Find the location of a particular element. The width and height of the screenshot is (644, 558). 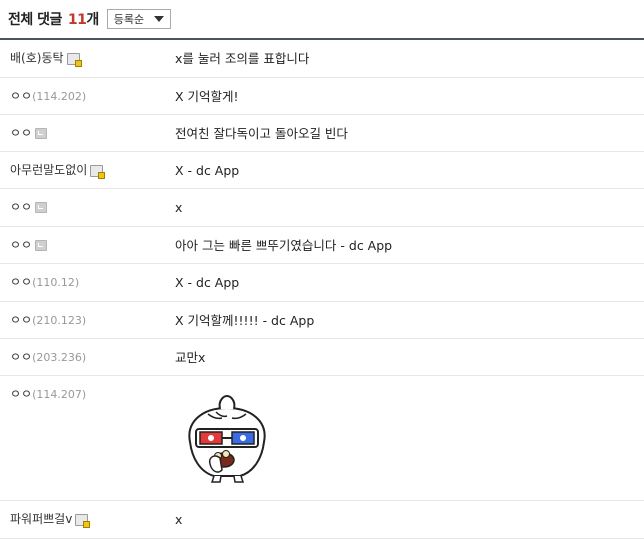

comment-count: 11 is located at coordinates (77, 20).